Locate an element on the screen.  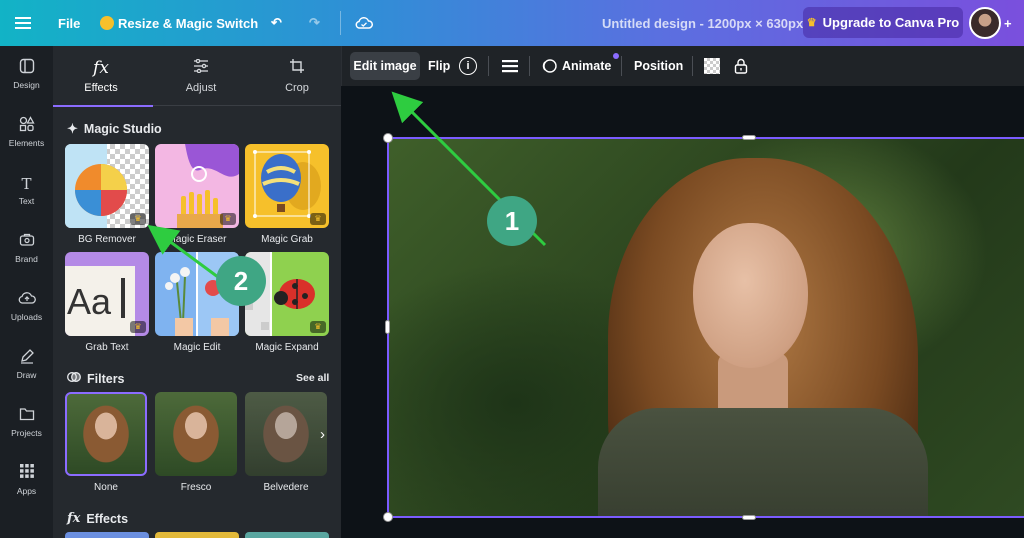
rail-item-elements: Elements is located at coordinates (26, 135).